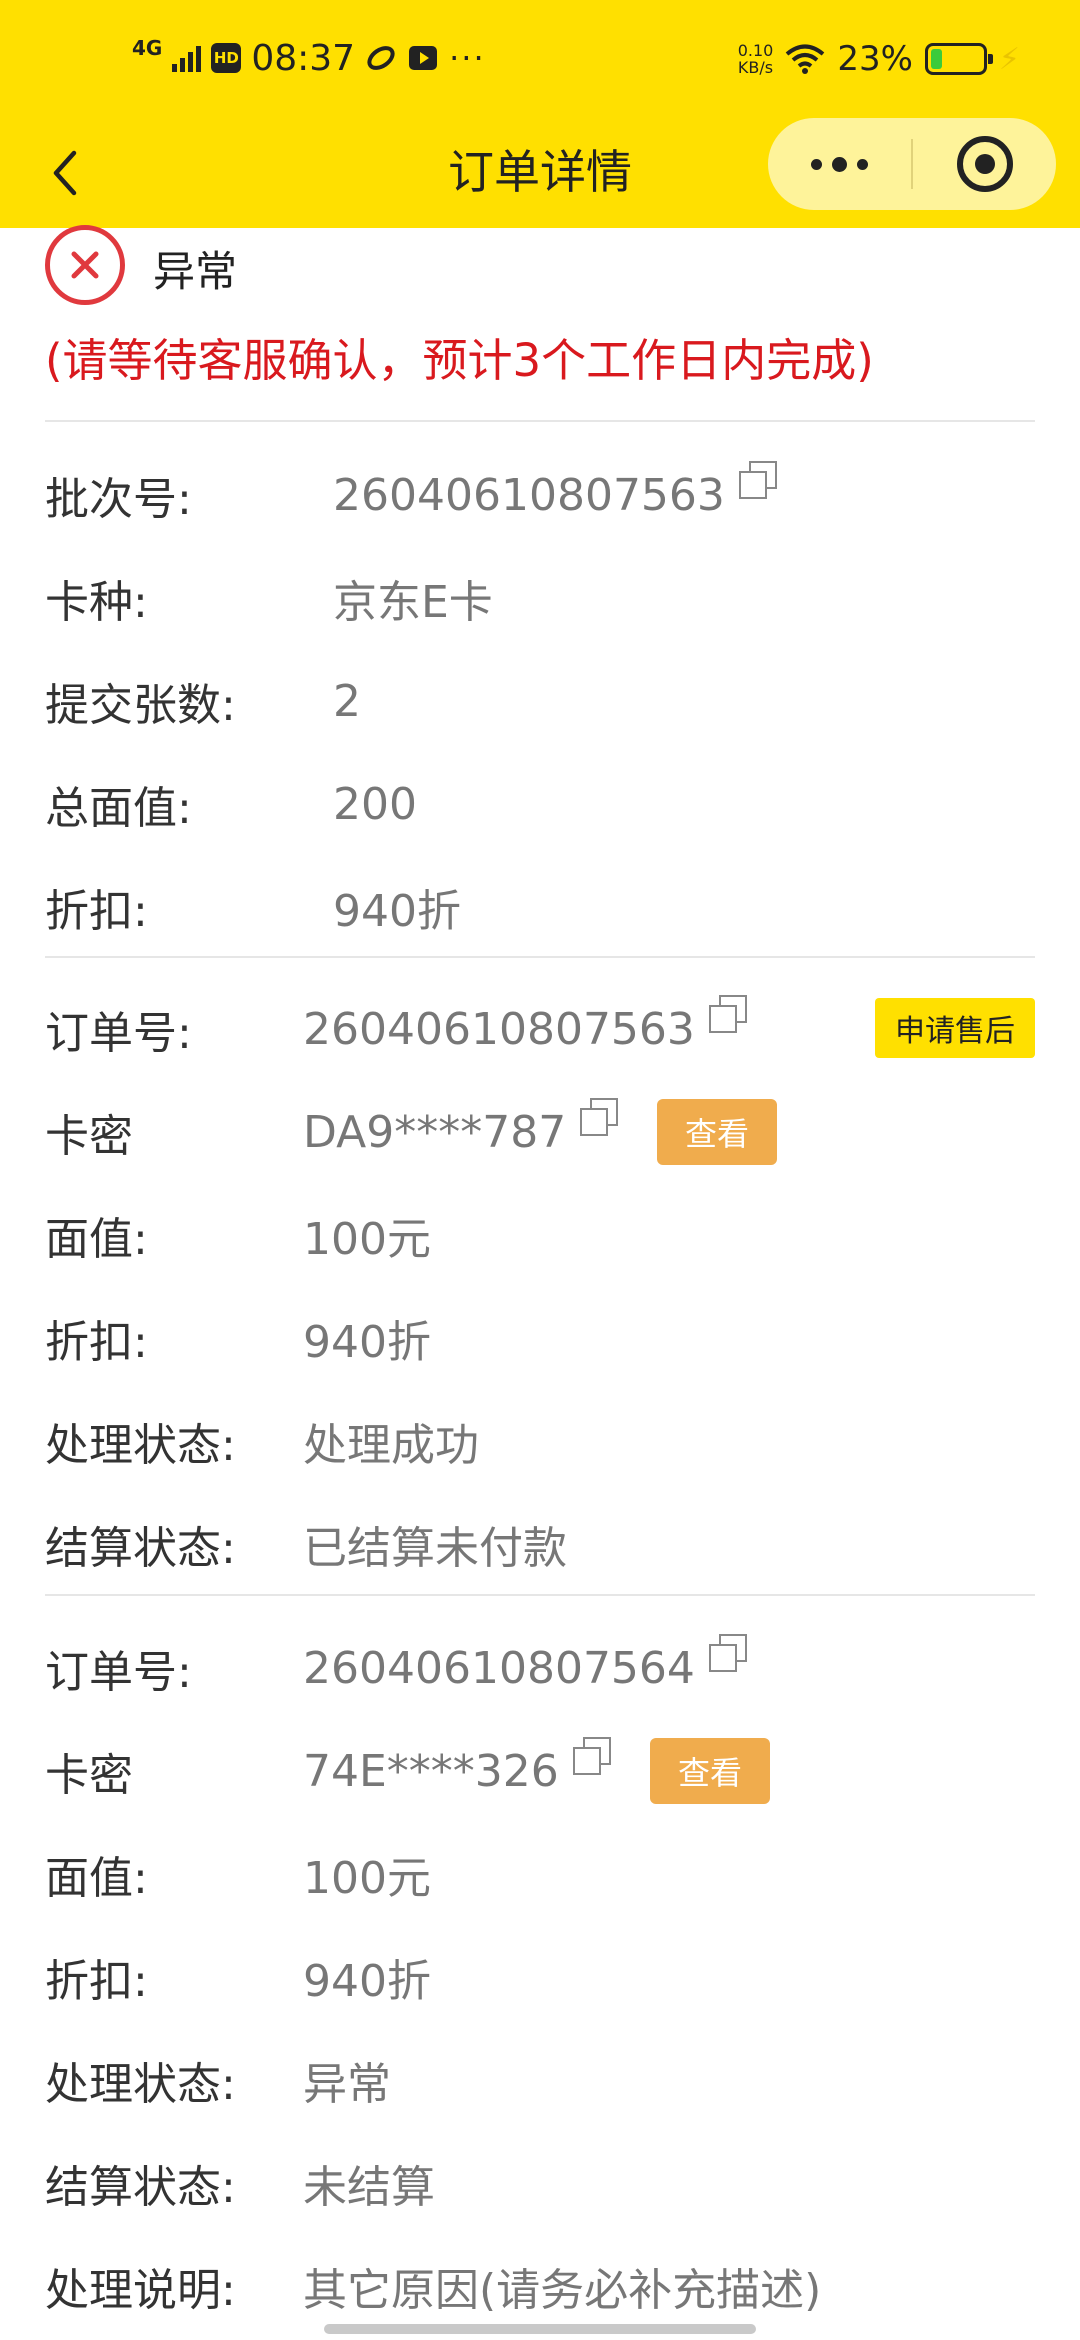  What do you see at coordinates (540, 59) in the screenshot?
I see `status-bar: 4G HD 08:37 ··· 0.10 KB/s 23% ⚡` at bounding box center [540, 59].